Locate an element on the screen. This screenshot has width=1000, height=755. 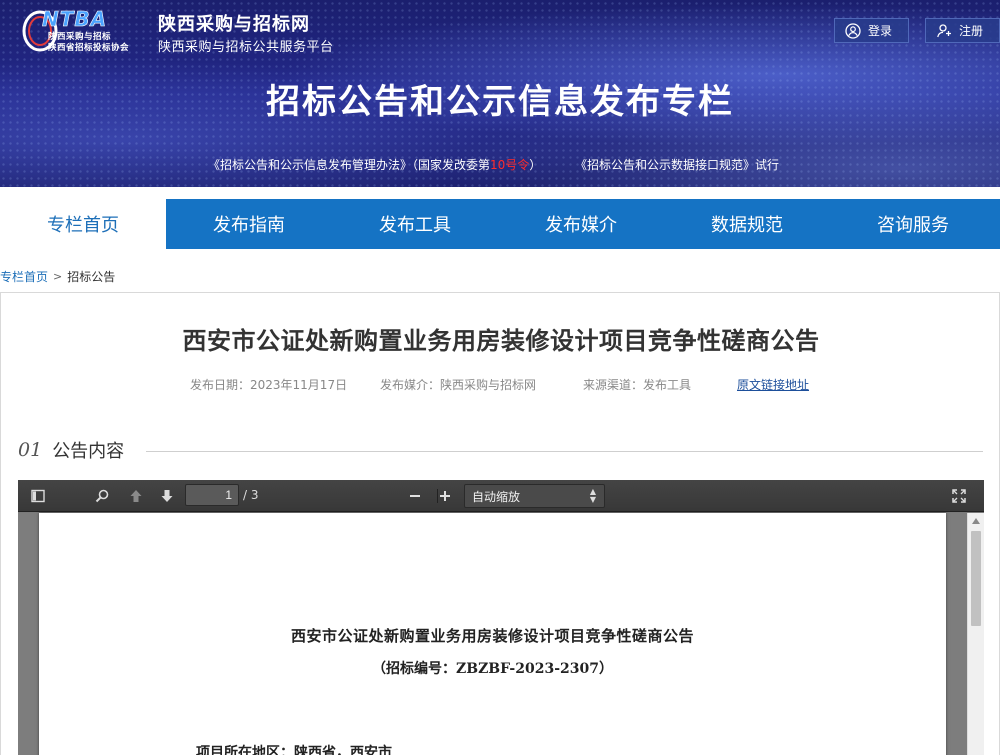
select-arrows-icon: ▲ ▼ is located at coordinates (592, 495).